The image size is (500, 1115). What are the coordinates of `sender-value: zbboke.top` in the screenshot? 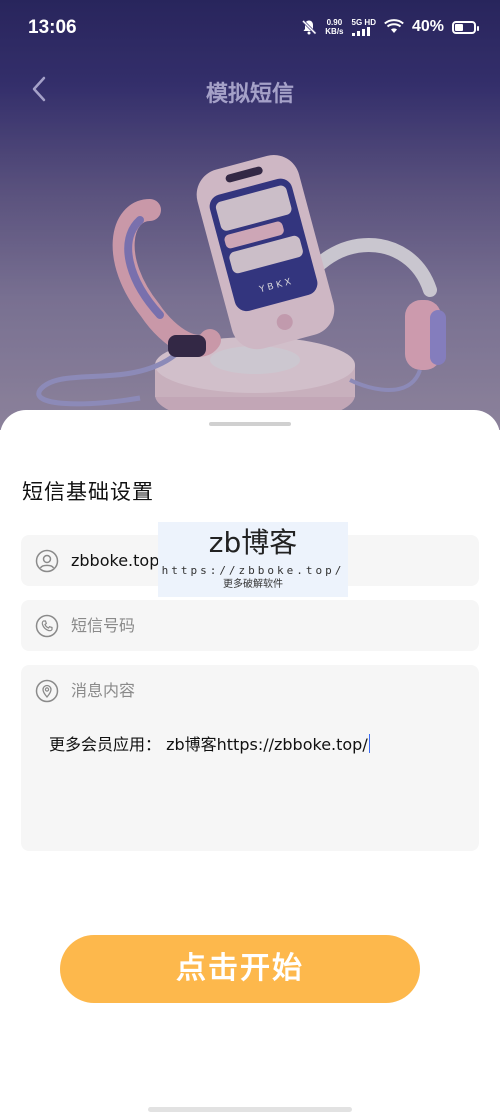 It's located at (115, 561).